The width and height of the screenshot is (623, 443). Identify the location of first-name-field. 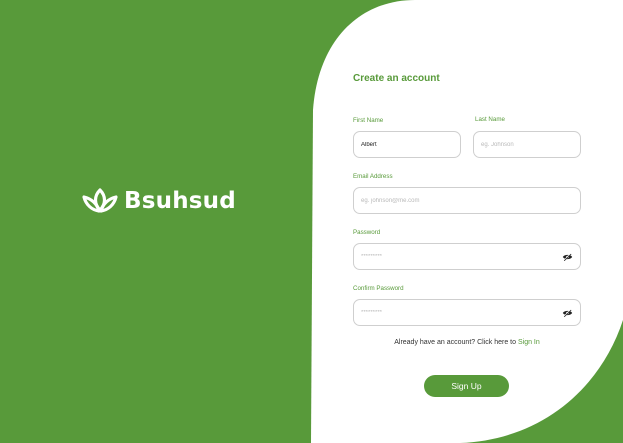
(407, 144).